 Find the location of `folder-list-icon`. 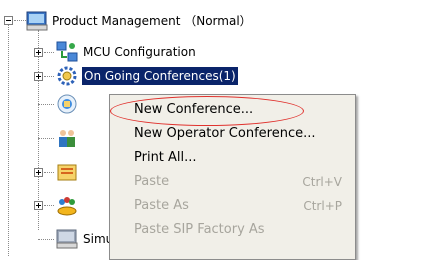

folder-list-icon is located at coordinates (67, 172).